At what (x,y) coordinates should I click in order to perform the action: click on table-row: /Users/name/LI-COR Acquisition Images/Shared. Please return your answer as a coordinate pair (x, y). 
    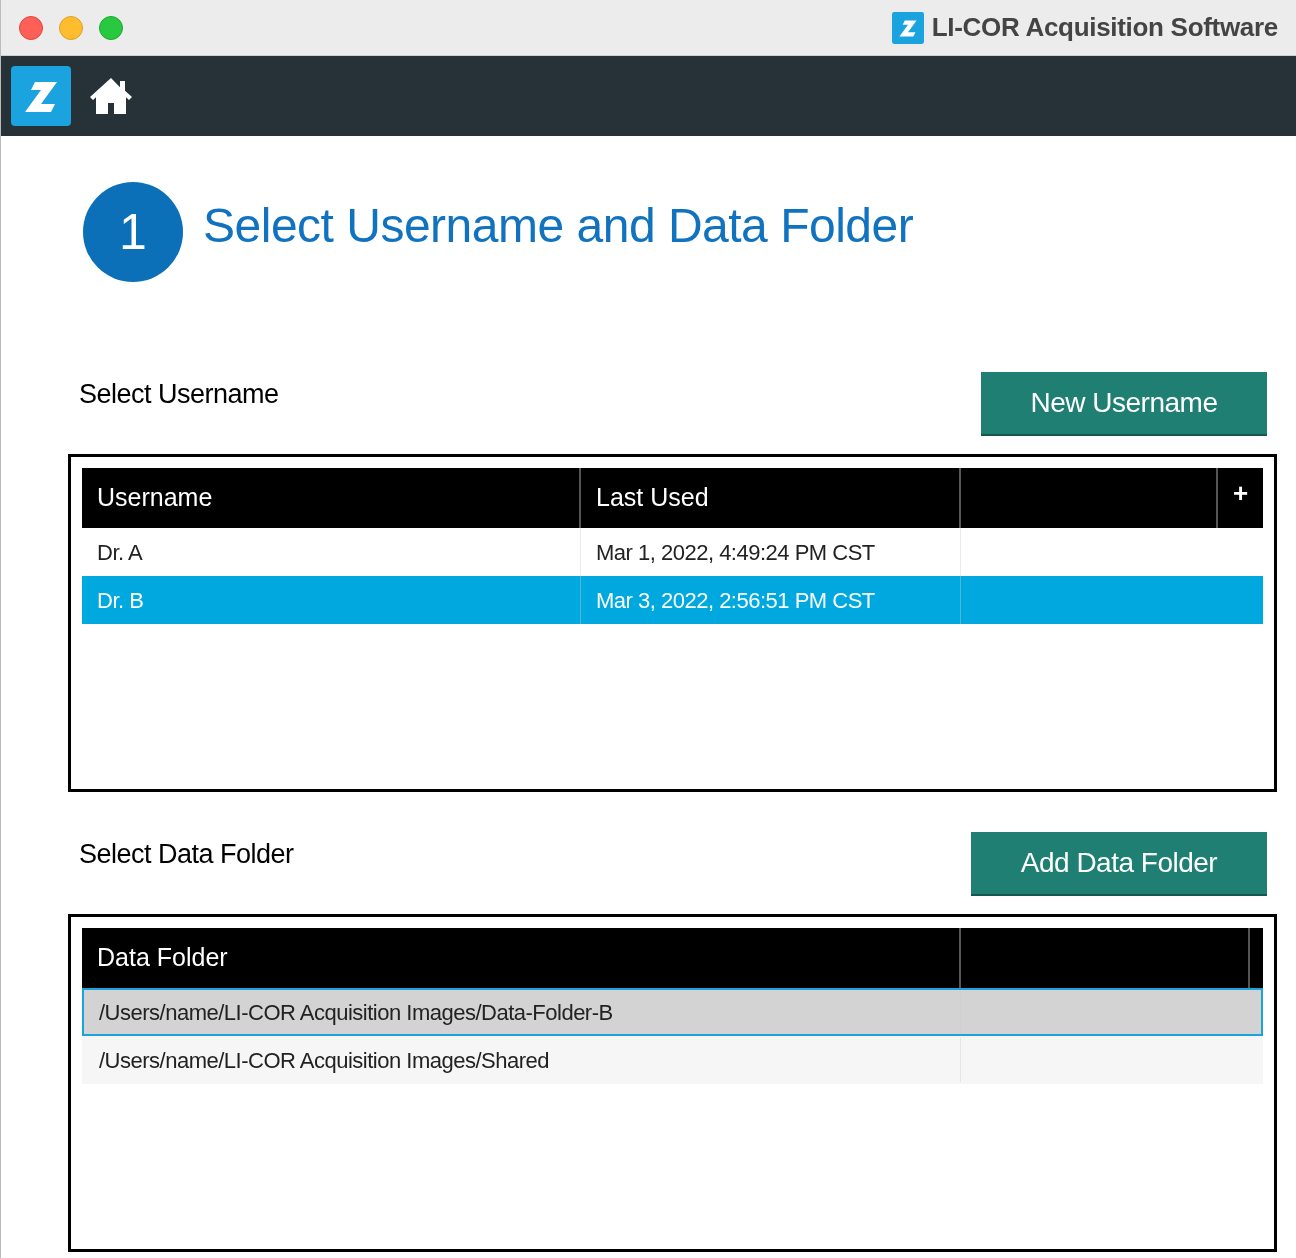
    Looking at the image, I should click on (672, 1060).